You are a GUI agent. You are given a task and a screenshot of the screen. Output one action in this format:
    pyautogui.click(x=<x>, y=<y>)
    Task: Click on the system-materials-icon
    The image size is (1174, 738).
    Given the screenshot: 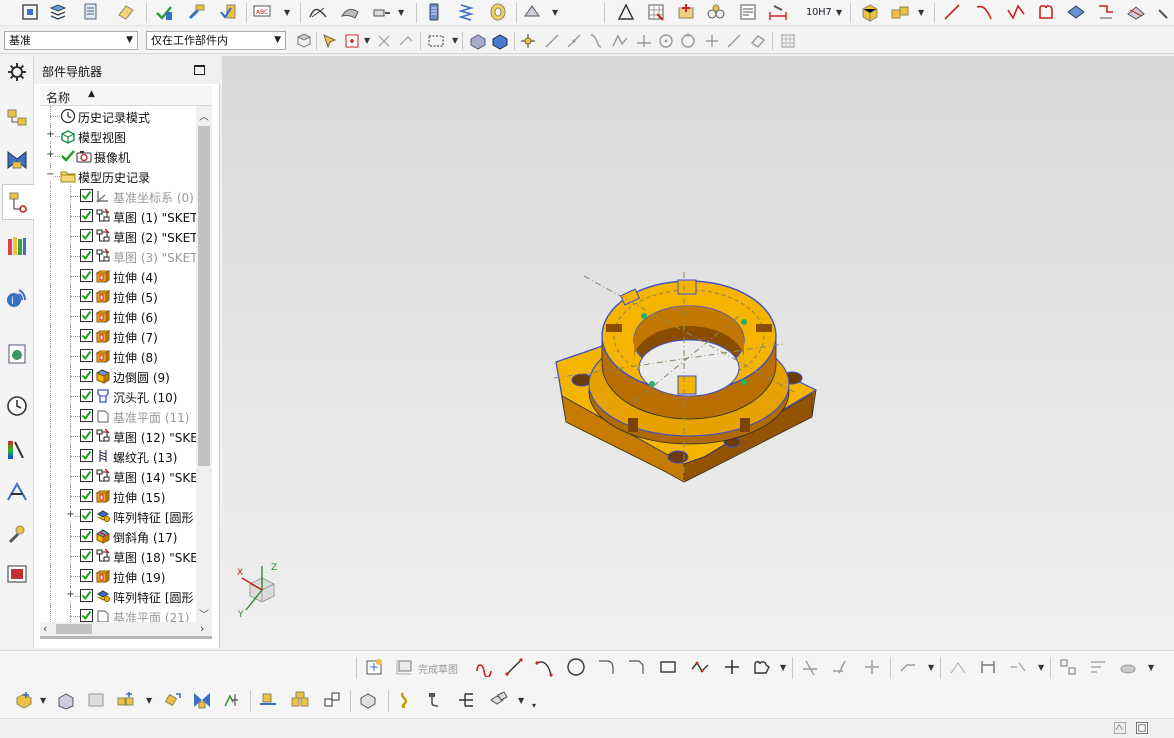 What is the action you would take?
    pyautogui.click(x=17, y=450)
    